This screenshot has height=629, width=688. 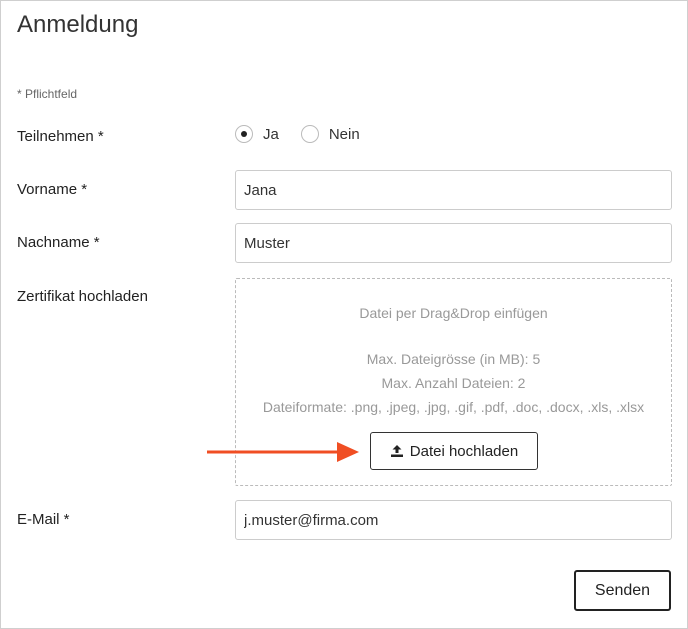 I want to click on participate-radio-group: Ja Nein, so click(x=308, y=134).